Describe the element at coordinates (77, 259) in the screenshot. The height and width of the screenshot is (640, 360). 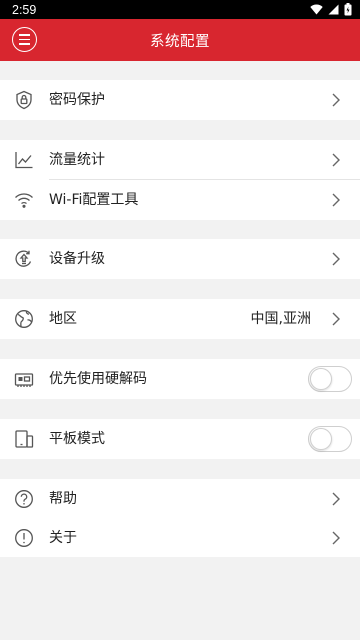
I see `menu-item-label: 设备升级` at that location.